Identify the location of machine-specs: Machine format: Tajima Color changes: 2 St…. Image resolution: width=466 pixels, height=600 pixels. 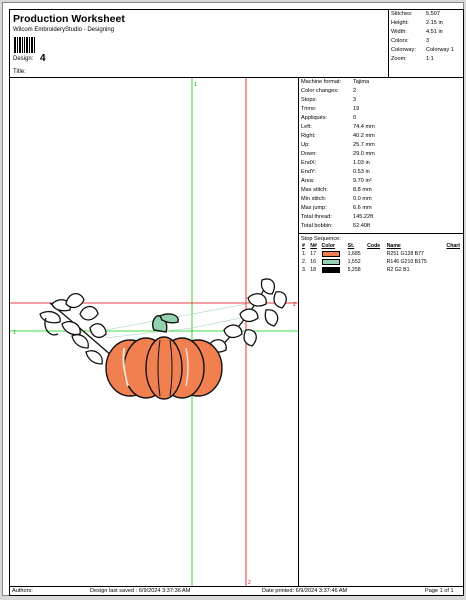
(381, 156).